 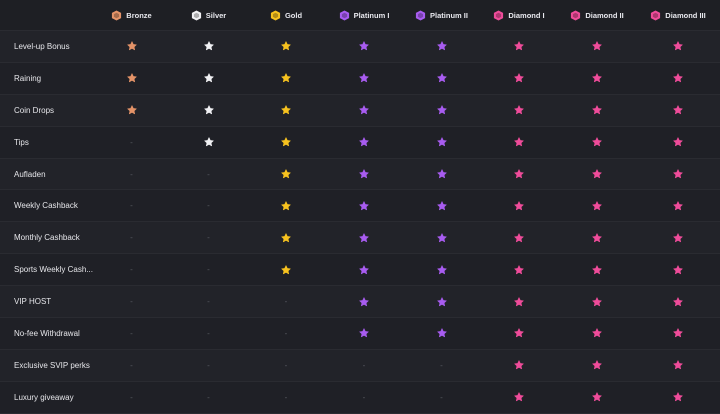 I want to click on header-empty-cell, so click(x=46, y=15).